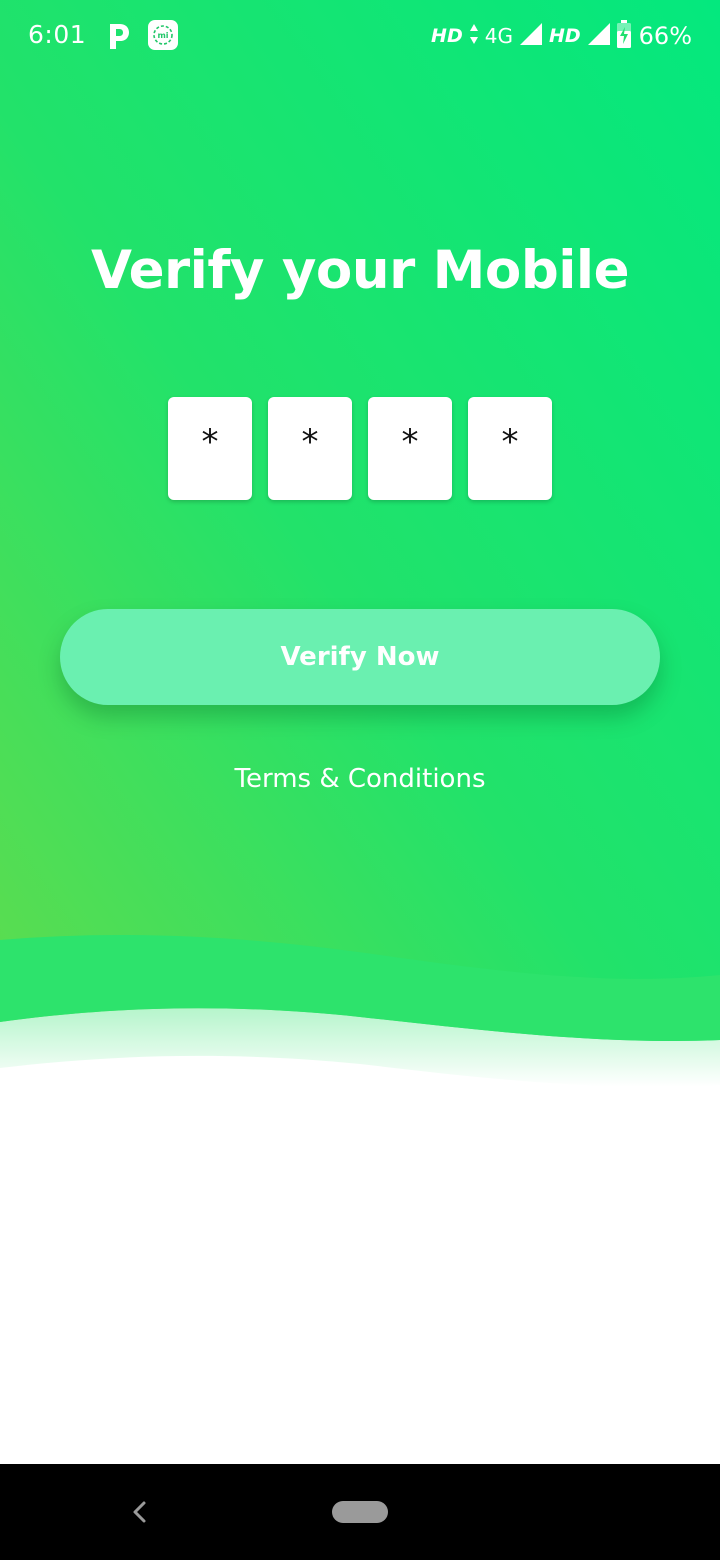  I want to click on page-title: Verify your Mobile, so click(360, 270).